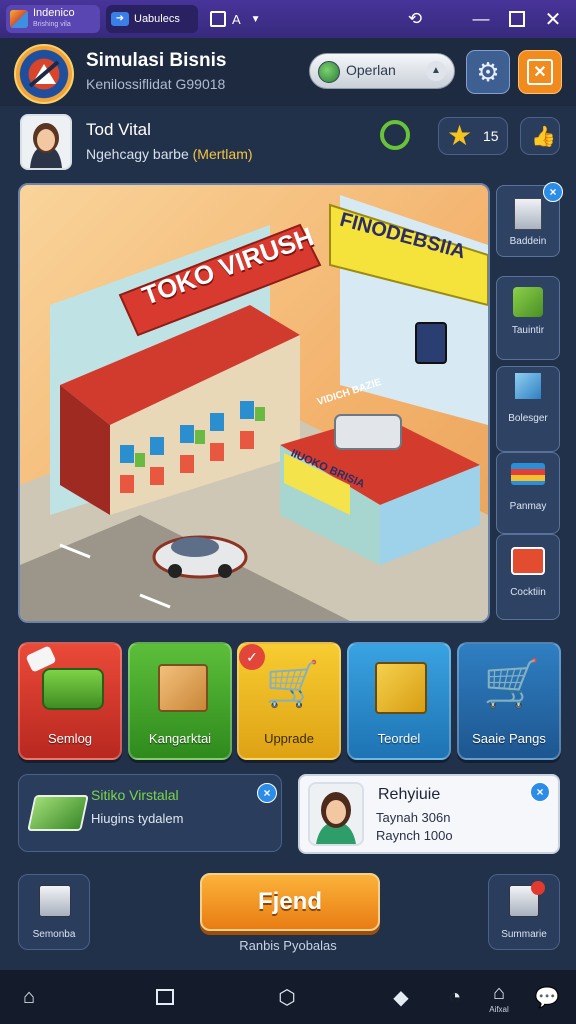  I want to click on recent-apps-icon, so click(165, 997).